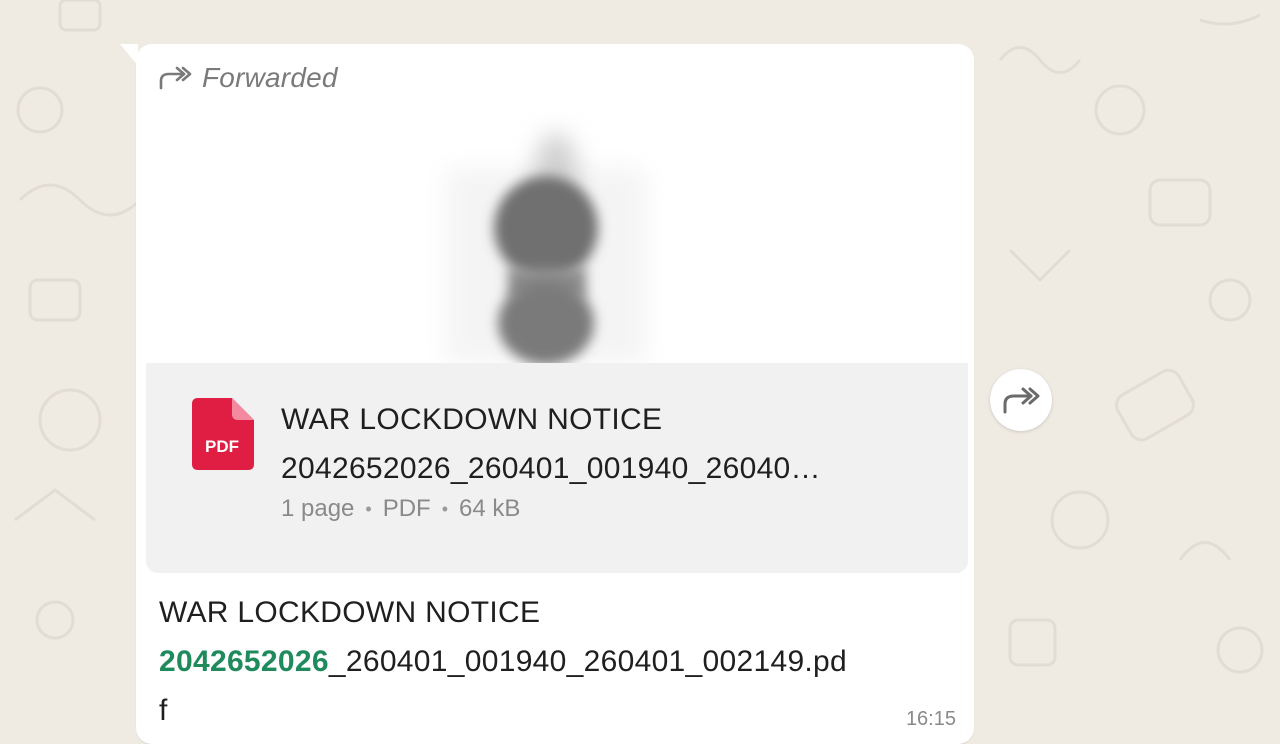 The width and height of the screenshot is (1280, 744). Describe the element at coordinates (490, 508) in the screenshot. I see `document-size: 64 kB` at that location.